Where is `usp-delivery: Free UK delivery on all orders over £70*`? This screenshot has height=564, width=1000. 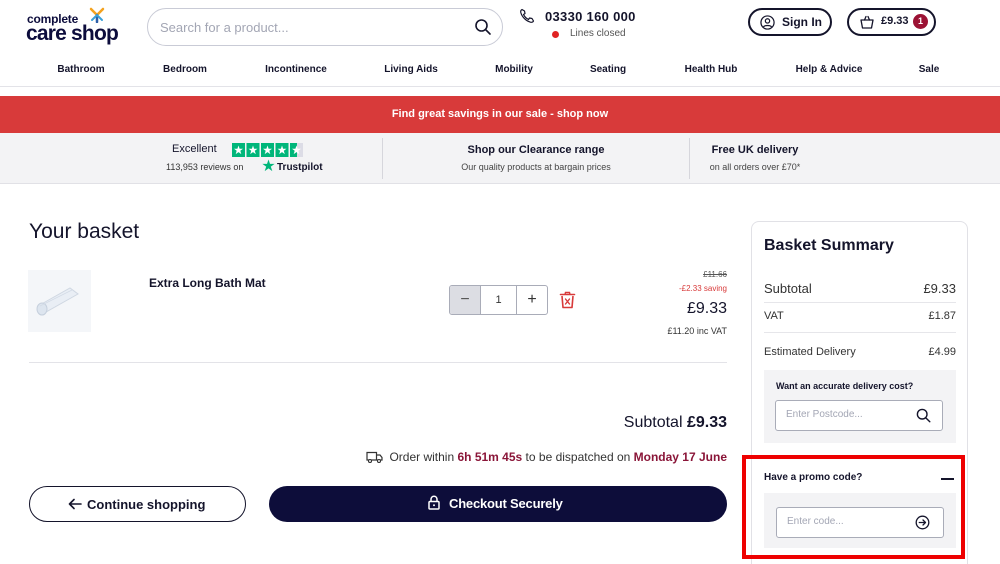 usp-delivery: Free UK delivery on all orders over £70* is located at coordinates (755, 158).